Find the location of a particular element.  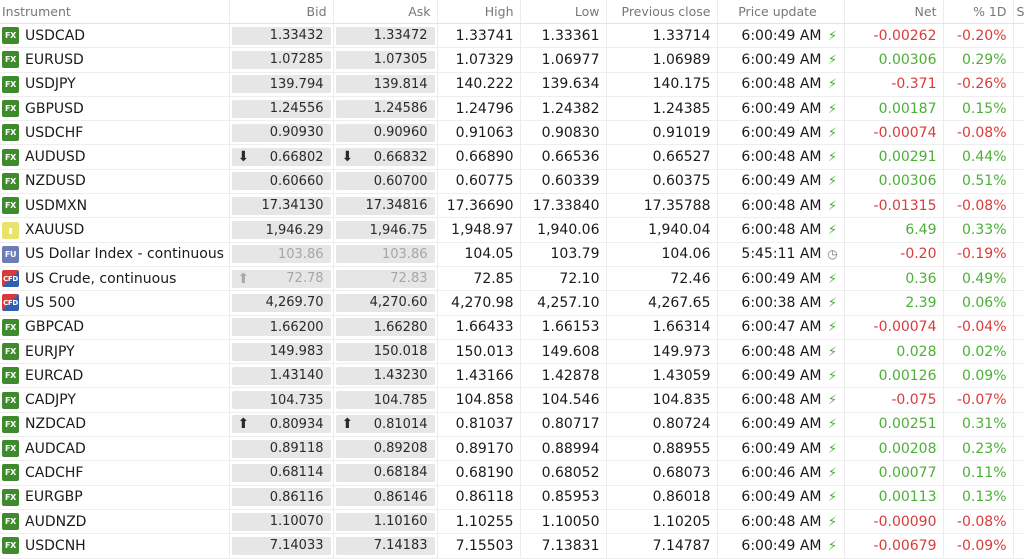

ask-cell: 103.86 is located at coordinates (385, 254).